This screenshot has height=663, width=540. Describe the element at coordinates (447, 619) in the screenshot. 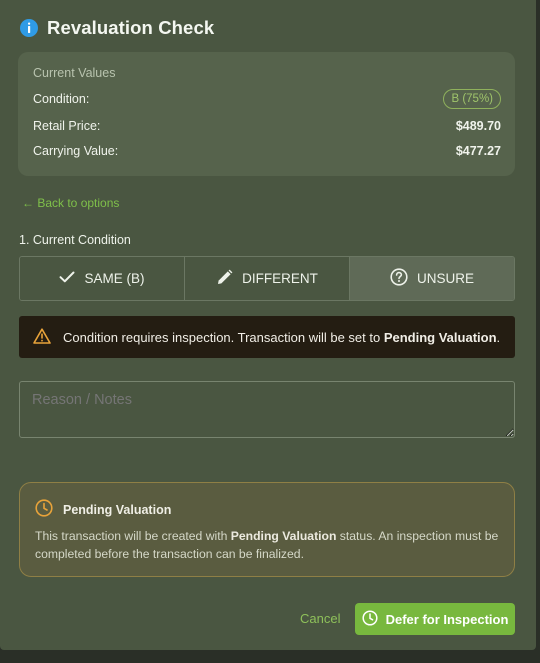

I see `defer-button-label: Defer for Inspection` at that location.